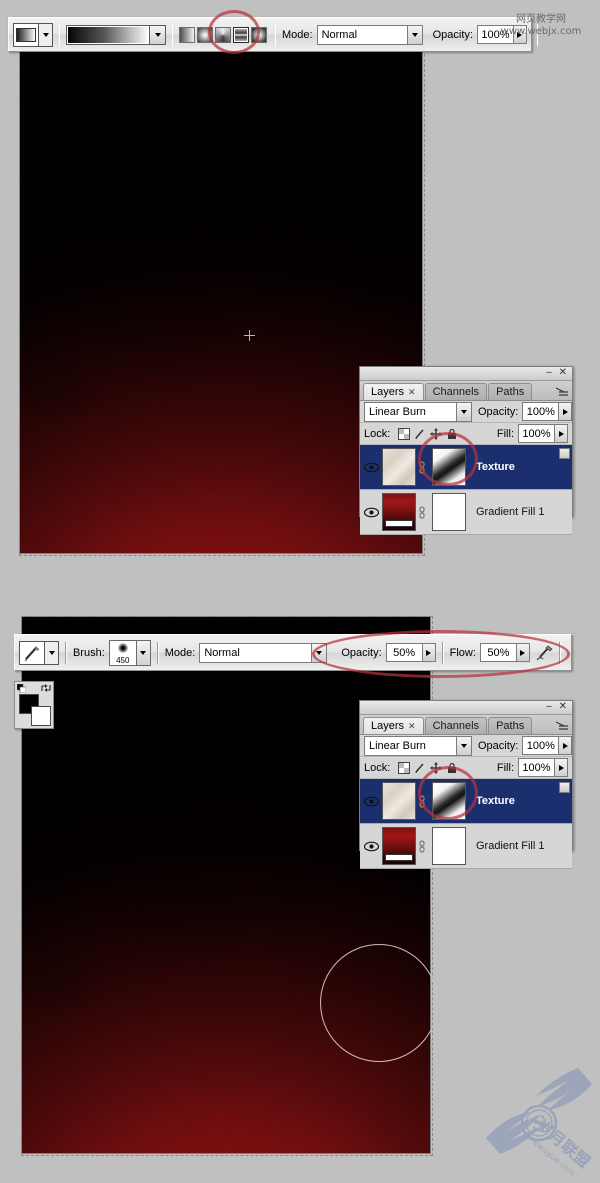 This screenshot has width=600, height=1183. I want to click on brush-opacity-value: 50%, so click(403, 652).